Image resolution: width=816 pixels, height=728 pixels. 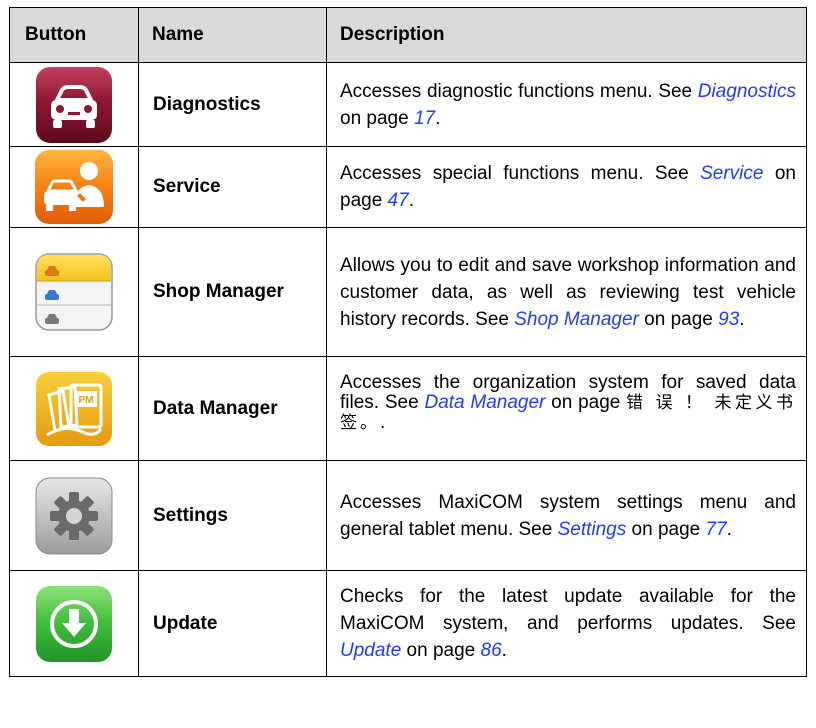 I want to click on gear-icon, so click(x=74, y=515).